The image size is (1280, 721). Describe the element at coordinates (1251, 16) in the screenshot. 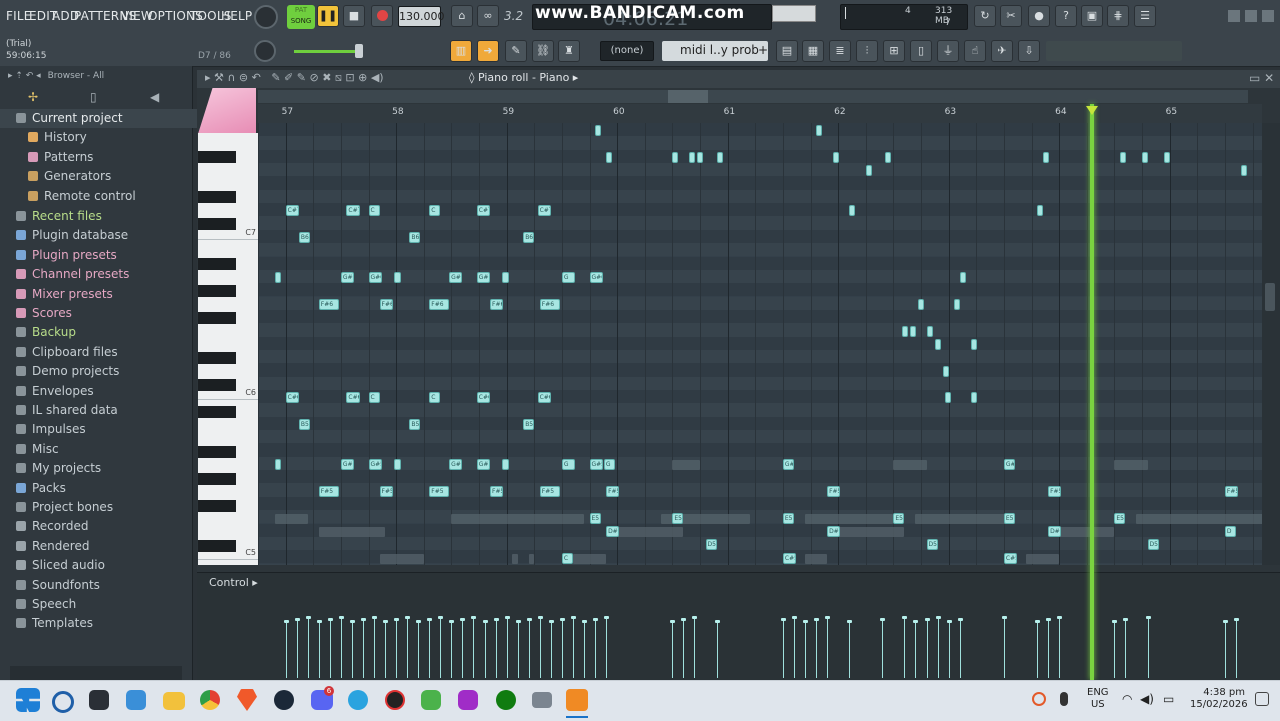

I see `restore-button` at that location.